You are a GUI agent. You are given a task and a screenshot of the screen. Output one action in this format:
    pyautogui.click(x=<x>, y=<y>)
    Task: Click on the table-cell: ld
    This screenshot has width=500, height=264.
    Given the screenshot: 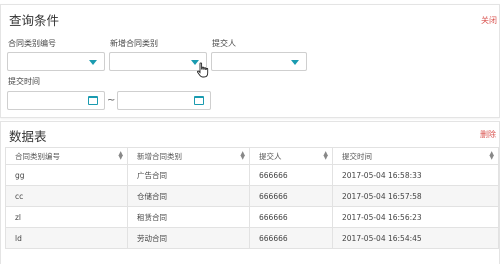 What is the action you would take?
    pyautogui.click(x=66, y=238)
    